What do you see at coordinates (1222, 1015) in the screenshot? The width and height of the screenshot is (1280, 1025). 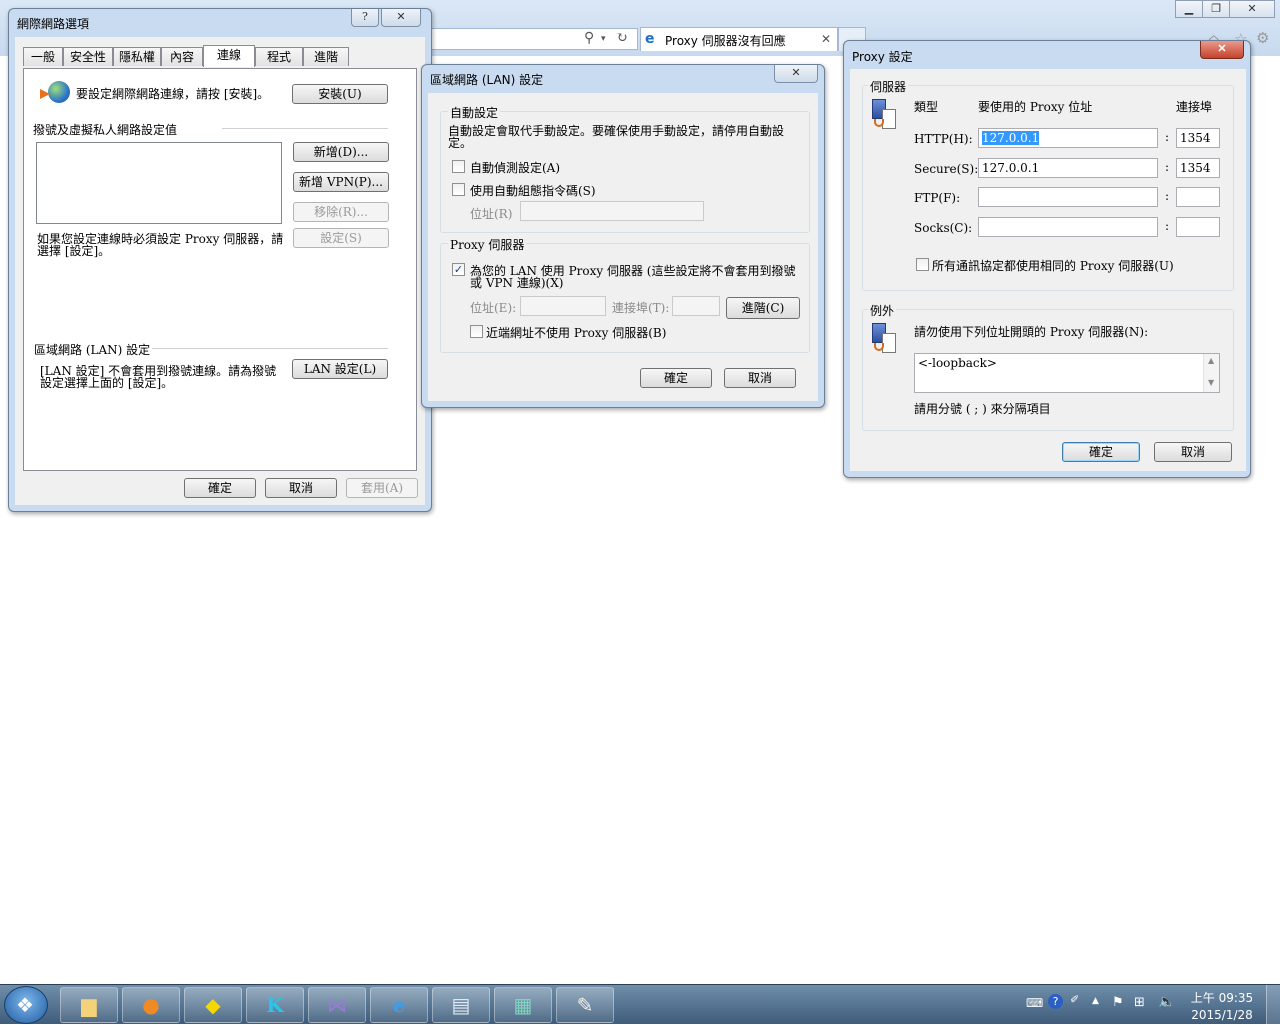 I see `clock-date: 2015/1/28` at bounding box center [1222, 1015].